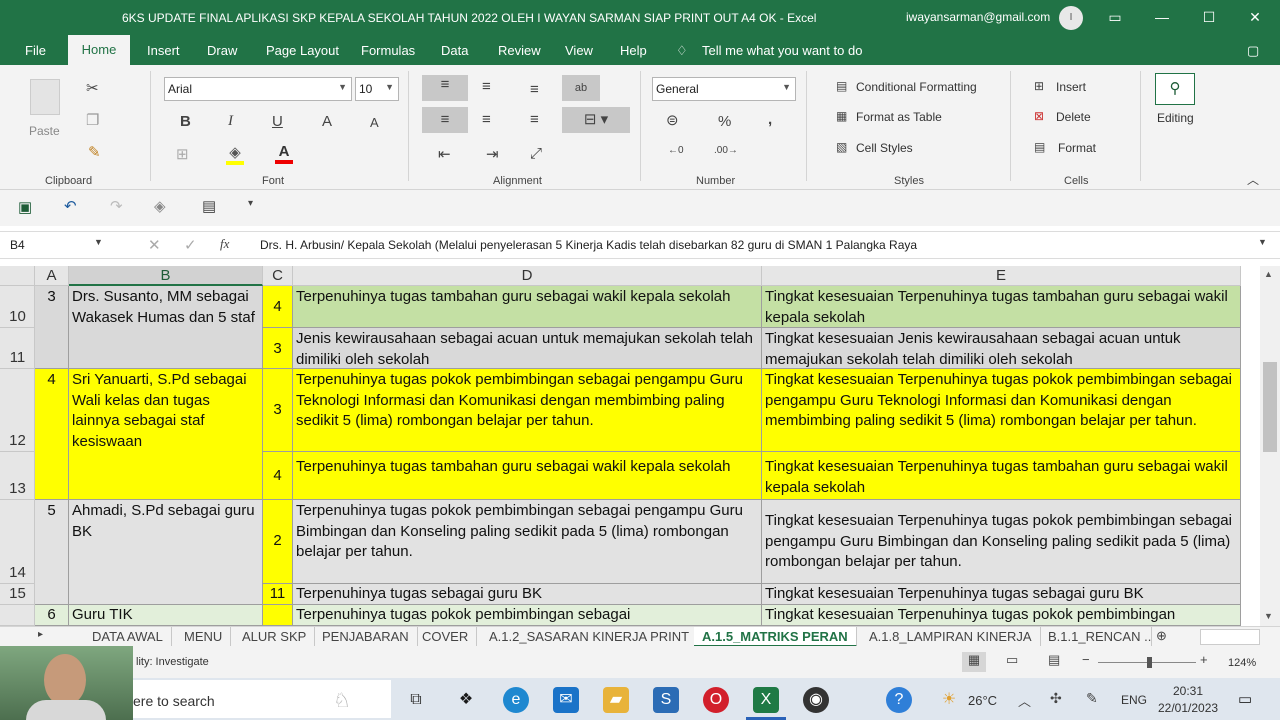 This screenshot has width=1280, height=720. Describe the element at coordinates (1056, 698) in the screenshot. I see `network-icon: ✣` at that location.